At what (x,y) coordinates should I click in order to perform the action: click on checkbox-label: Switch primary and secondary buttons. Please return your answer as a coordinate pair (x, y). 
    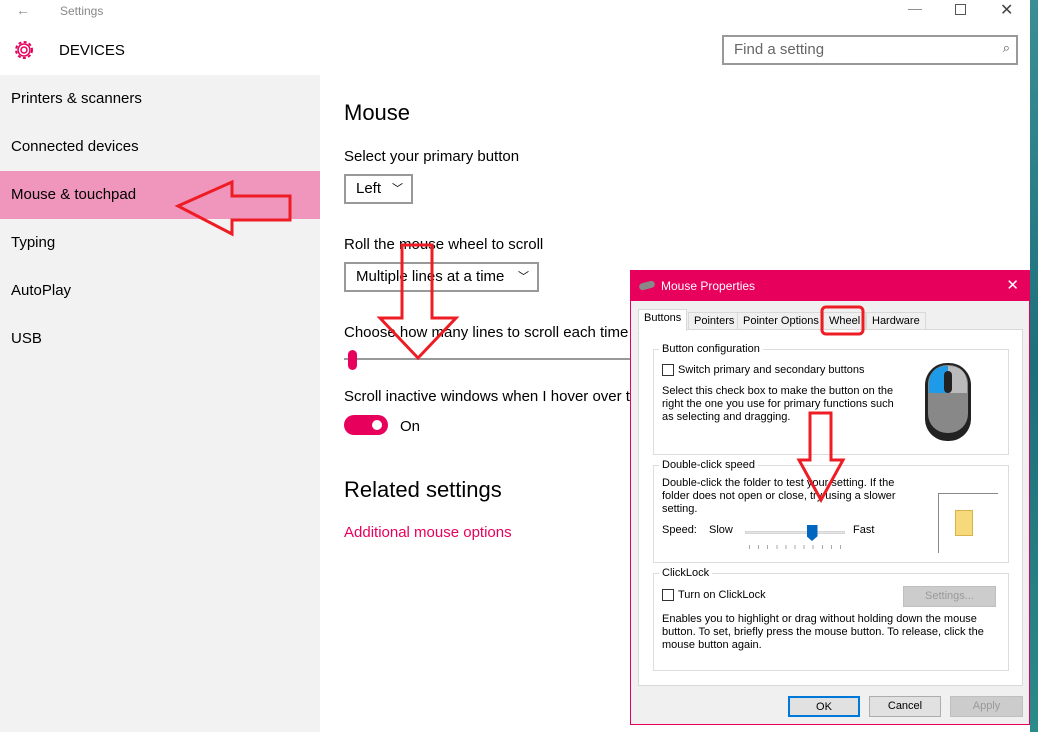
    Looking at the image, I should click on (771, 370).